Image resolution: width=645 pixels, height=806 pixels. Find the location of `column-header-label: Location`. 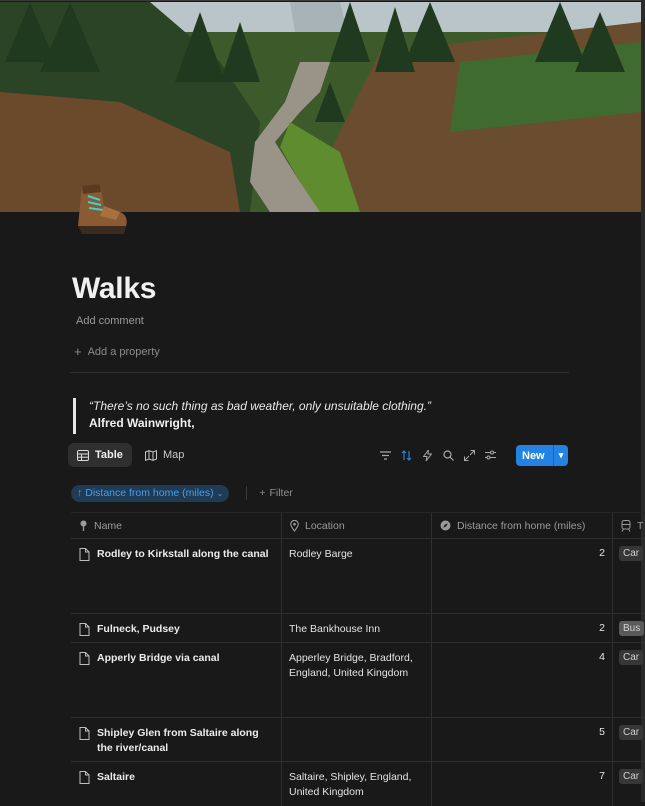

column-header-label: Location is located at coordinates (325, 525).